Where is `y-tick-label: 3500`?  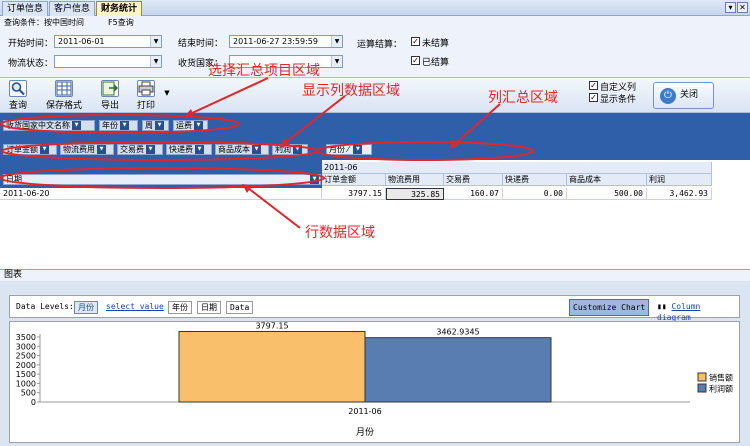 y-tick-label: 3500 is located at coordinates (26, 337).